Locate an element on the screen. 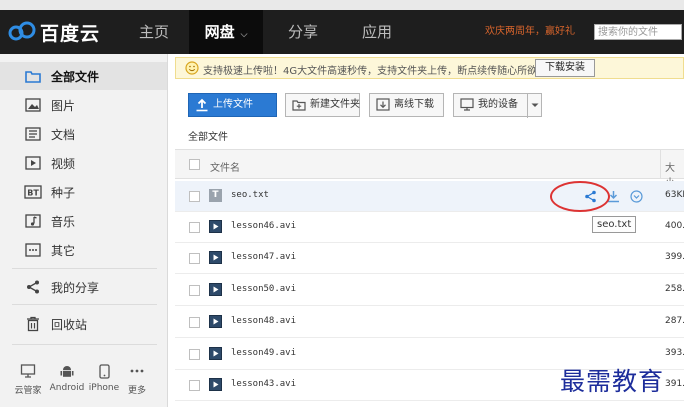 The height and width of the screenshot is (407, 684). sidebar-item-all-files: 全部文件 is located at coordinates (83, 76).